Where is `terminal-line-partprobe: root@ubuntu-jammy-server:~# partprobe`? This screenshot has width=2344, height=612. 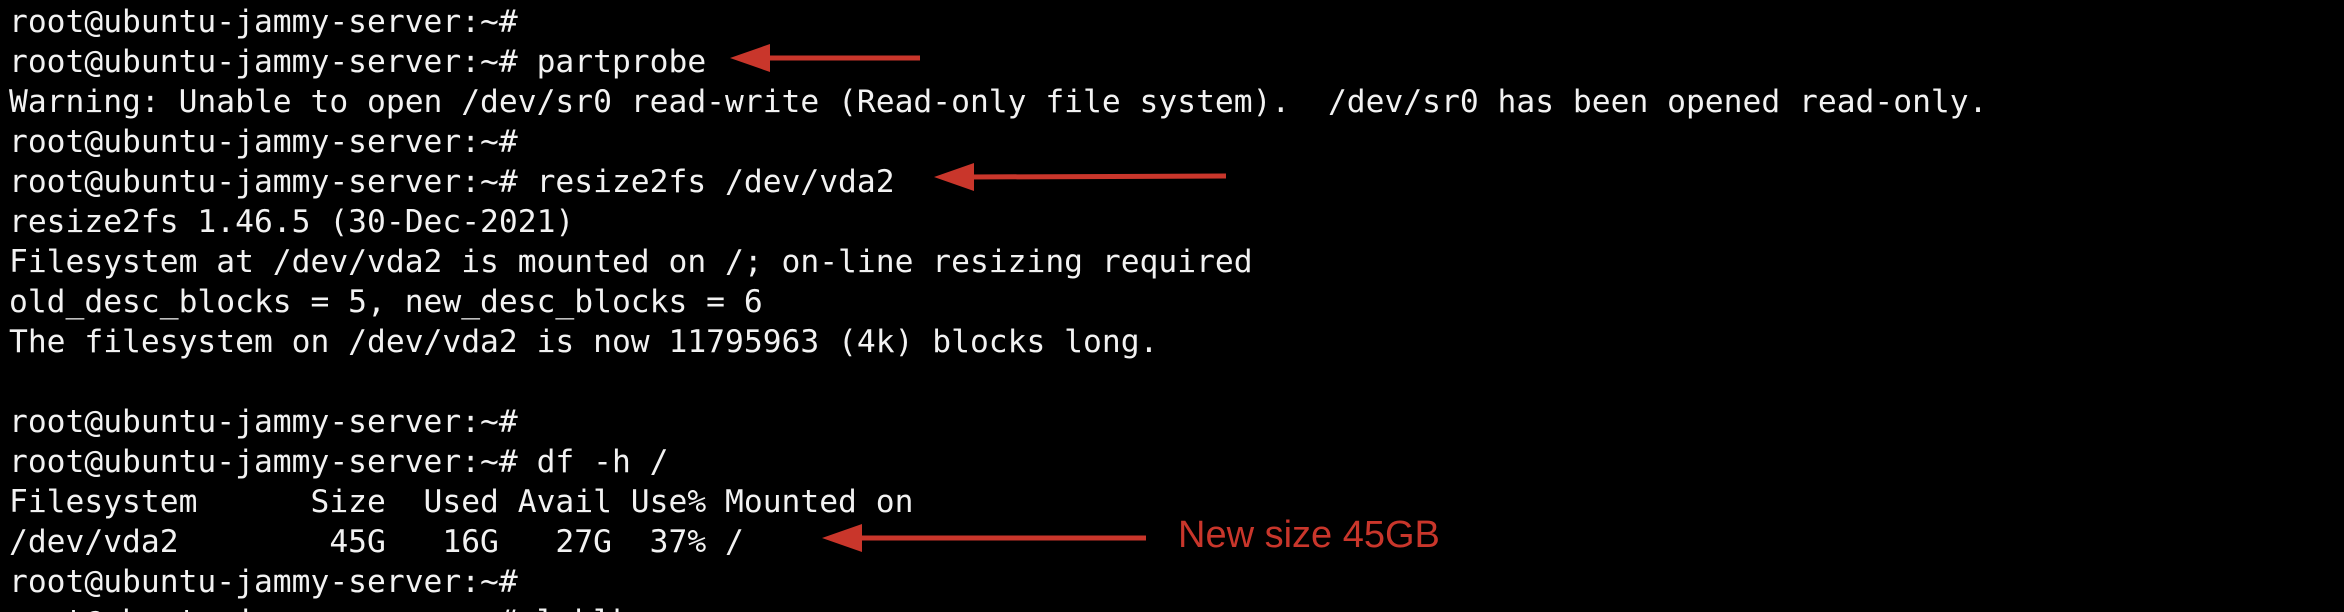 terminal-line-partprobe: root@ubuntu-jammy-server:~# partprobe is located at coordinates (358, 62).